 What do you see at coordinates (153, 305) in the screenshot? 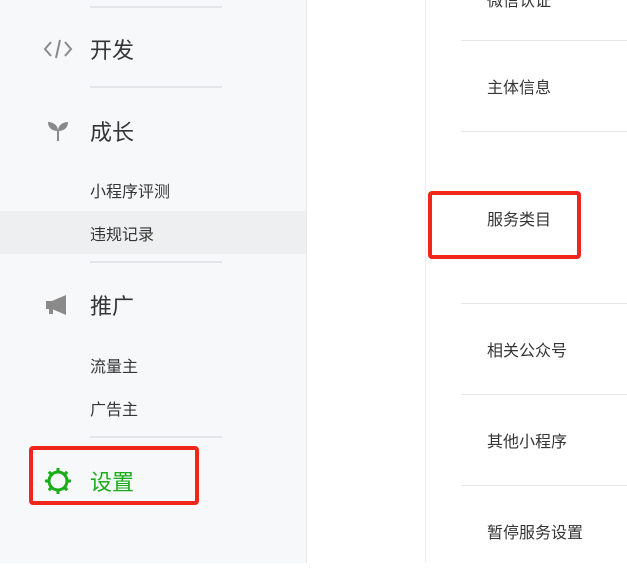
I see `sidebar-section-promote: 推广` at bounding box center [153, 305].